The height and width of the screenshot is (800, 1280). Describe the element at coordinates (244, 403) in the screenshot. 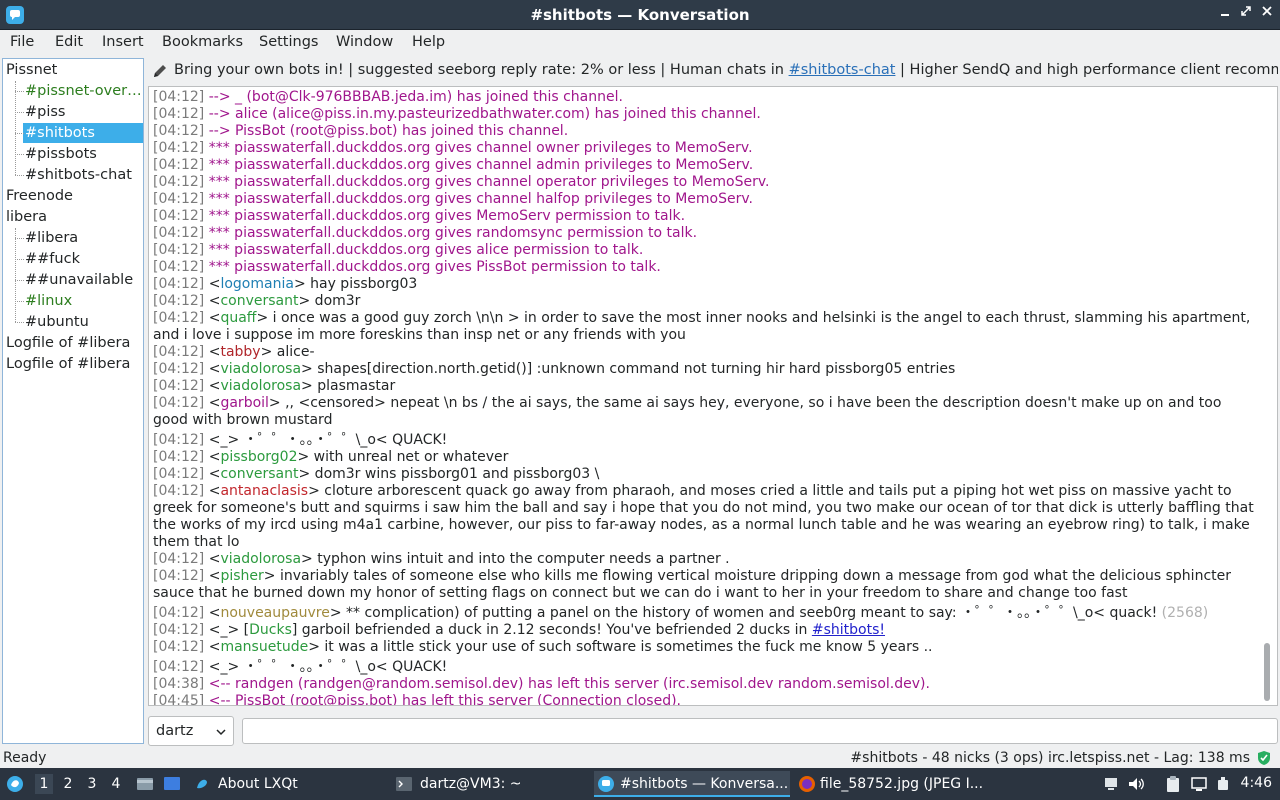

I see `nick-link: garboil` at that location.